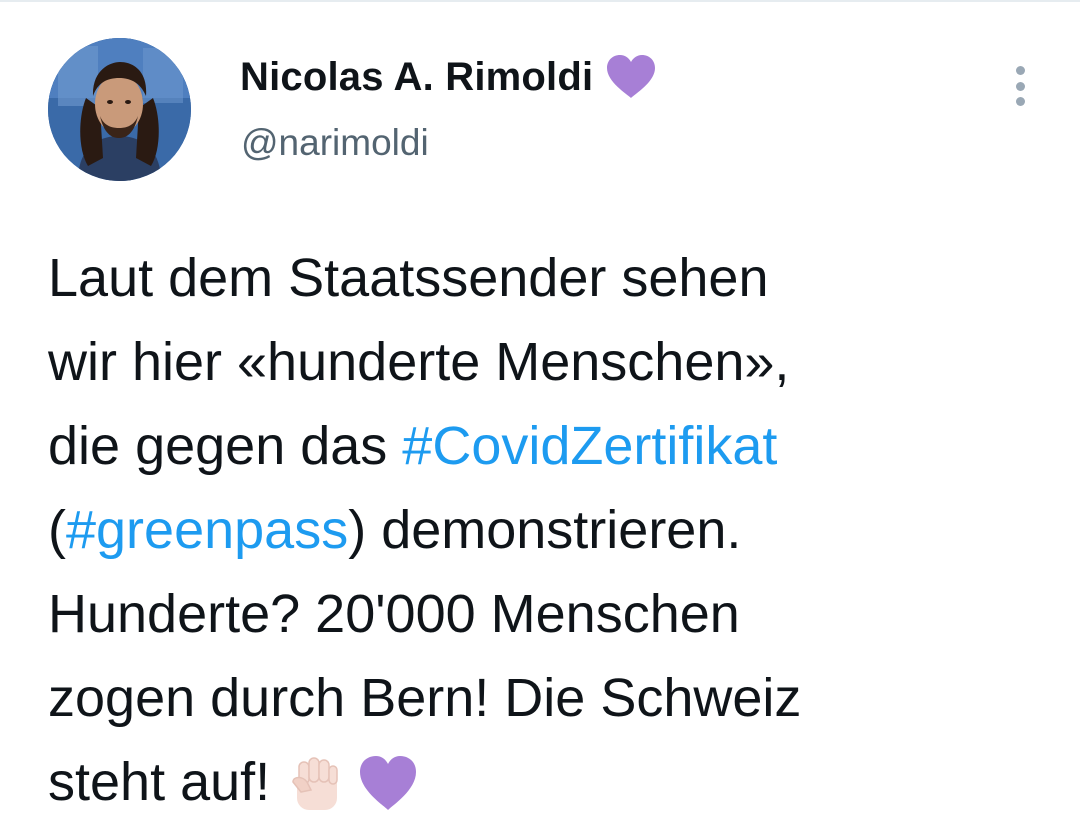 The width and height of the screenshot is (1080, 830). What do you see at coordinates (416, 77) in the screenshot?
I see `display-name: Nicolas A. Rimoldi` at bounding box center [416, 77].